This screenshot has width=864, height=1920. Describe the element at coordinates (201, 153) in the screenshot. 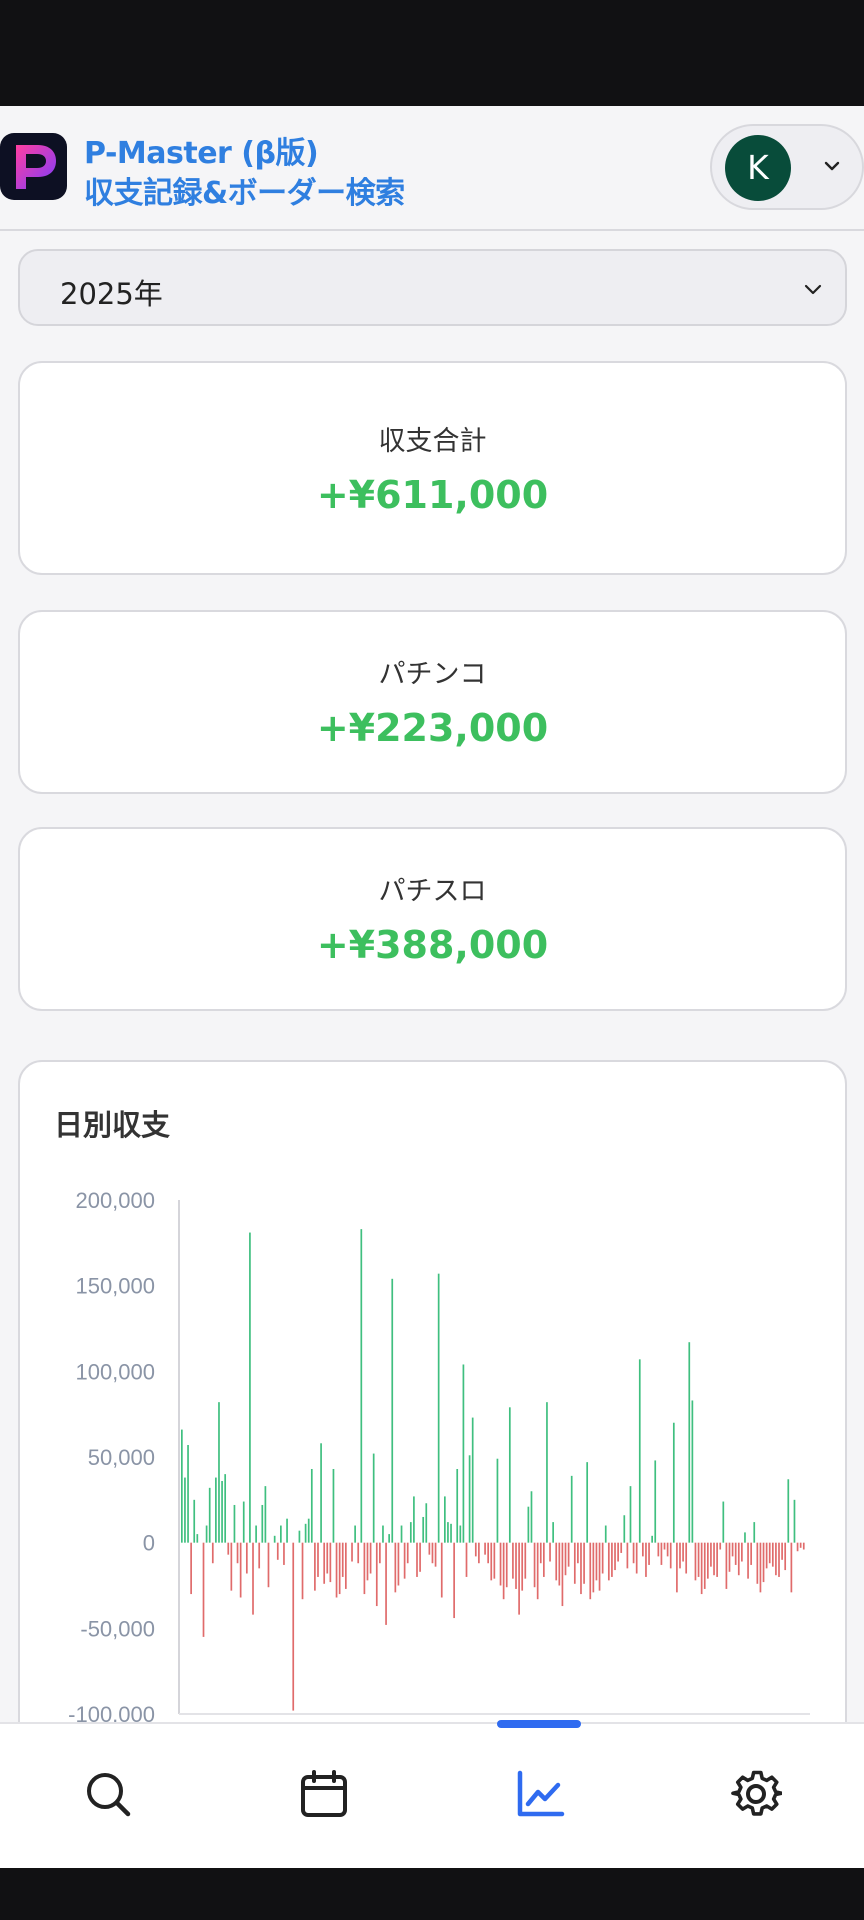

I see `app-title: P-Master (β版)` at that location.